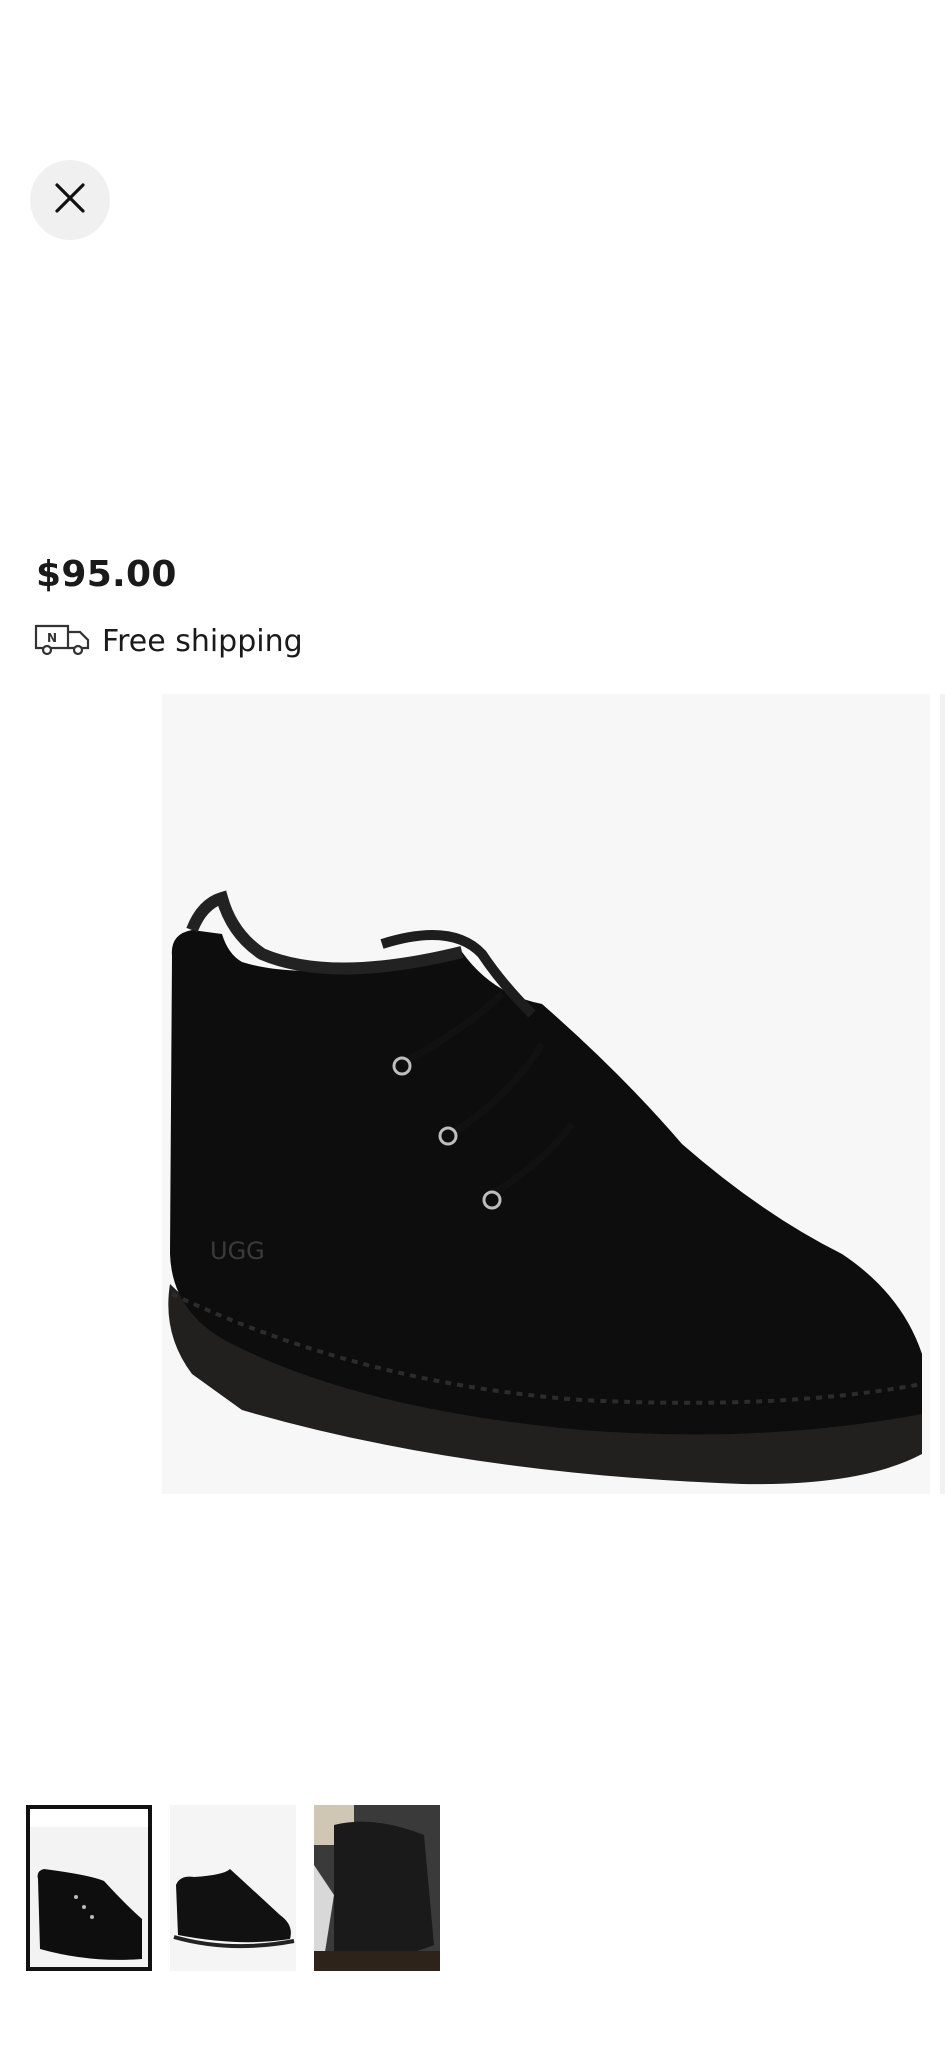 The height and width of the screenshot is (2048, 945). I want to click on product-price: $95.00, so click(106, 574).